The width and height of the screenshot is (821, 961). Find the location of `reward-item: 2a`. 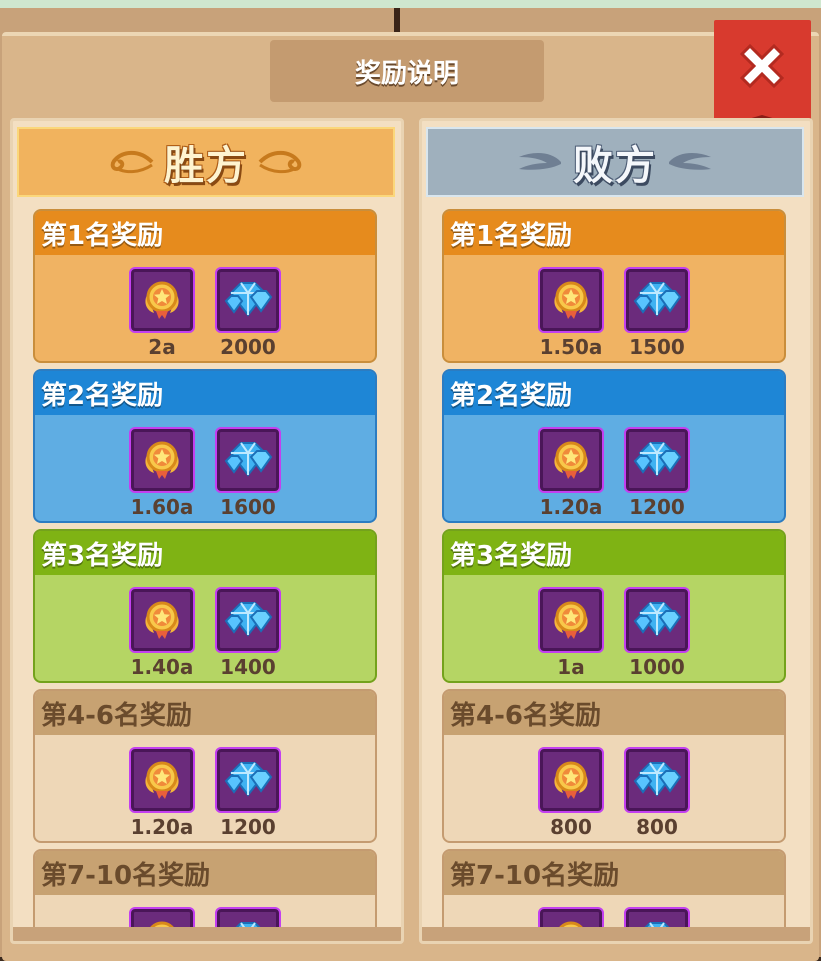

reward-item: 2a is located at coordinates (162, 313).